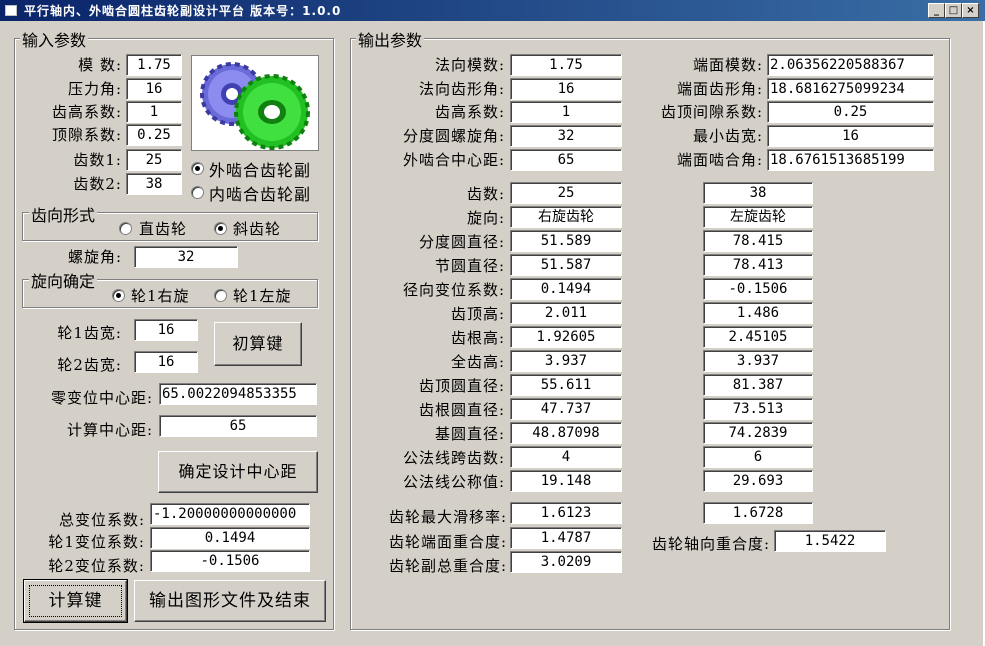 This screenshot has height=646, width=985. Describe the element at coordinates (260, 169) in the screenshot. I see `external-mesh-label: 外啮合齿轮副` at that location.